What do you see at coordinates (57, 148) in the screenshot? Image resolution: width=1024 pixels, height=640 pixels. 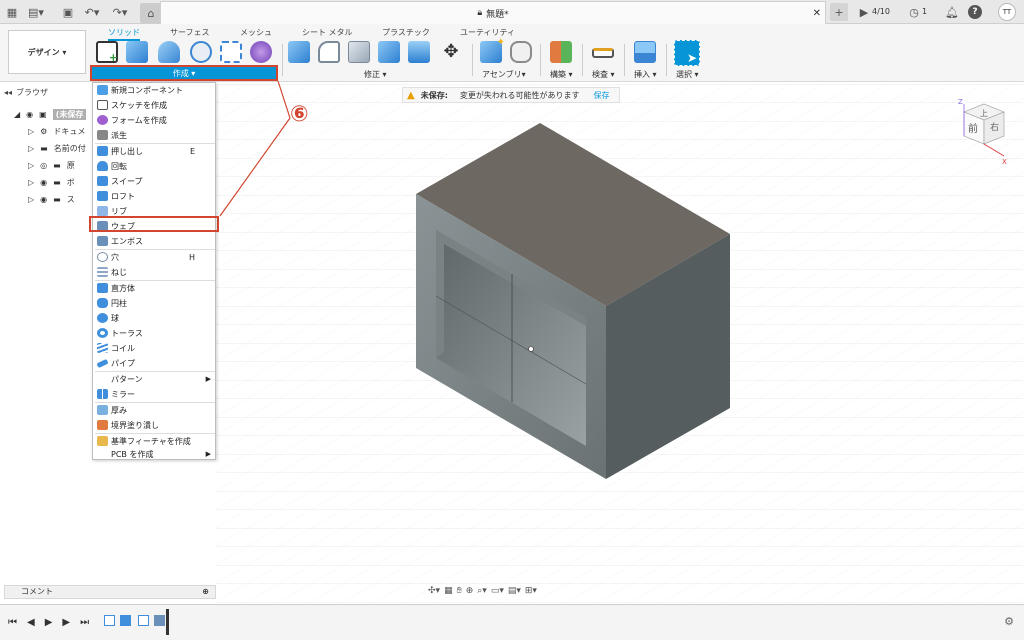 I see `browser-row-named-views: ▷ ▬ 名前の付` at bounding box center [57, 148].